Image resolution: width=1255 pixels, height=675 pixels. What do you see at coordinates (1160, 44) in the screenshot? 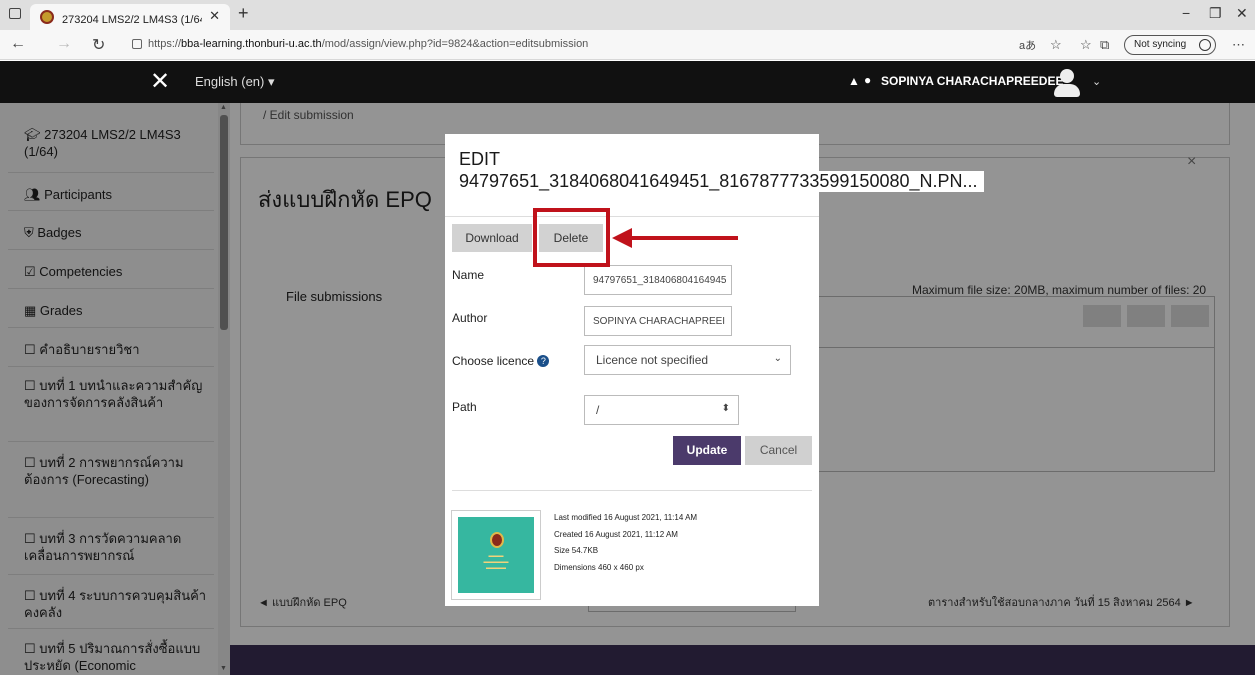
I see `sync-label: Not syncing` at bounding box center [1160, 44].